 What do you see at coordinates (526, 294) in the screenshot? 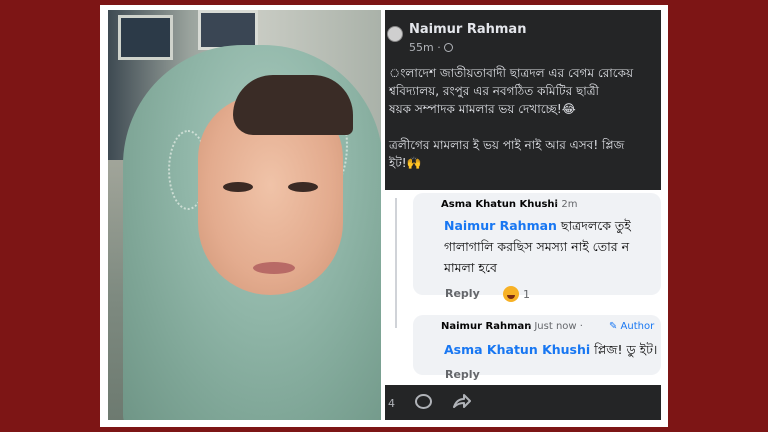
I see `reaction-count: 1` at bounding box center [526, 294].